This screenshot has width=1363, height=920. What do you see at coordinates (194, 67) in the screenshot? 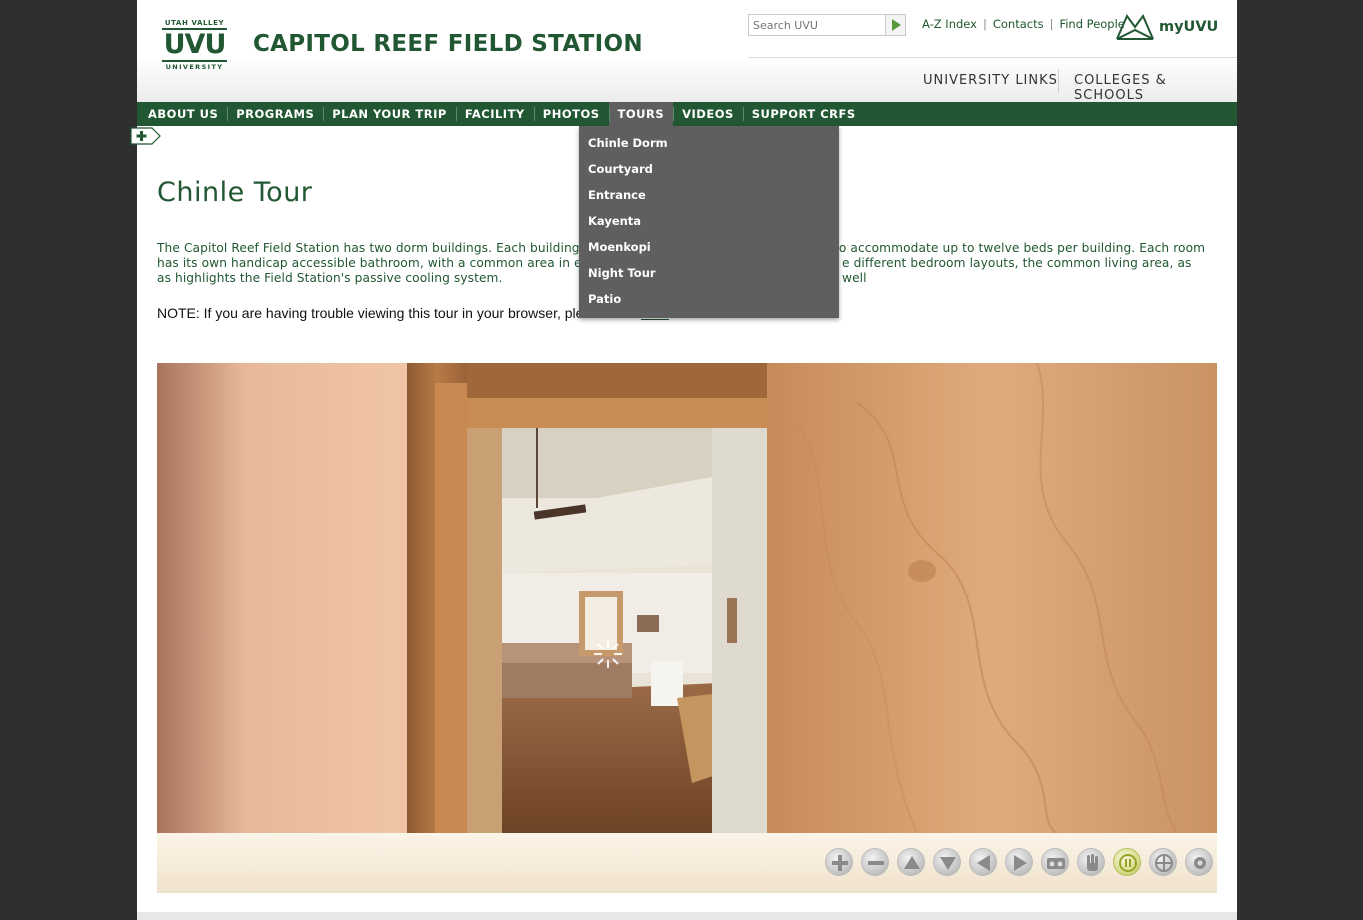
I see `logo-bottom-text: UNIVERSITY` at bounding box center [194, 67].